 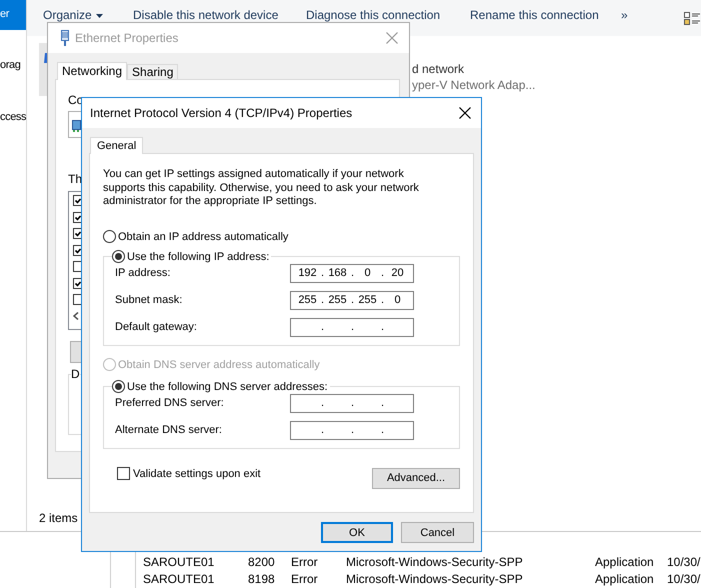 What do you see at coordinates (58, 518) in the screenshot?
I see `status-bar-text: 2 items` at bounding box center [58, 518].